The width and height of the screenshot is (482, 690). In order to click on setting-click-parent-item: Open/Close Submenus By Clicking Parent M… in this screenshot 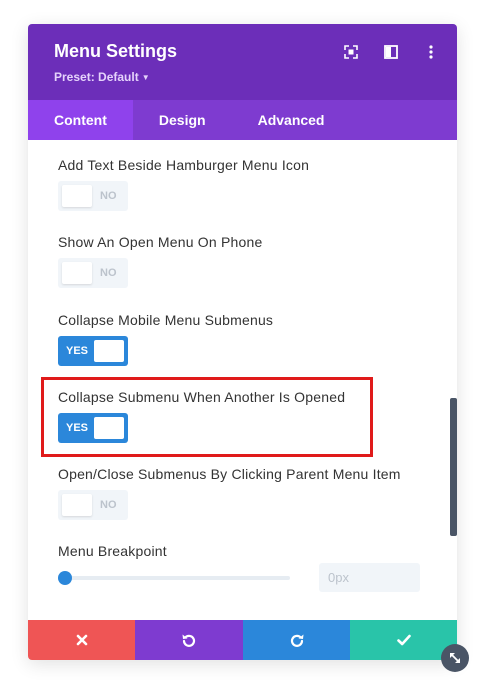, I will do `click(229, 493)`.